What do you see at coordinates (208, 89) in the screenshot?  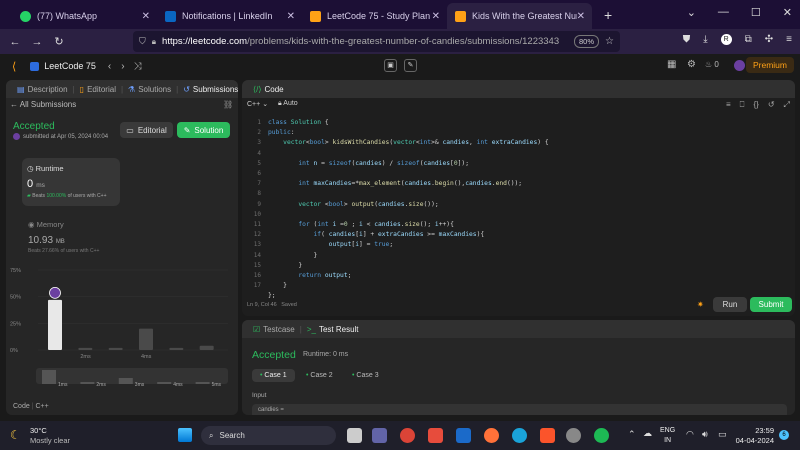 I see `tab-submissions: ↺ Submissions` at bounding box center [208, 89].